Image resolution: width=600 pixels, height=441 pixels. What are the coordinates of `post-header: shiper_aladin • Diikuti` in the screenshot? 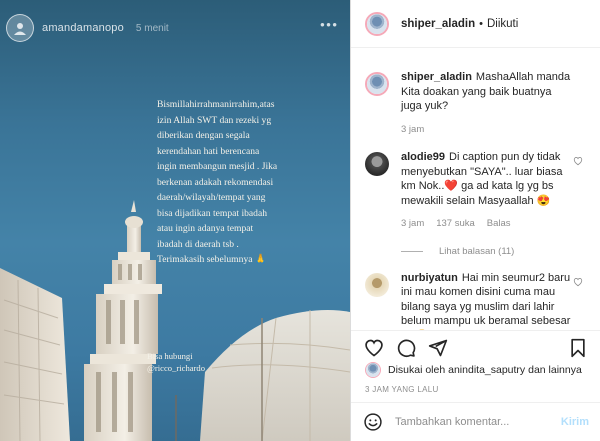 It's located at (475, 24).